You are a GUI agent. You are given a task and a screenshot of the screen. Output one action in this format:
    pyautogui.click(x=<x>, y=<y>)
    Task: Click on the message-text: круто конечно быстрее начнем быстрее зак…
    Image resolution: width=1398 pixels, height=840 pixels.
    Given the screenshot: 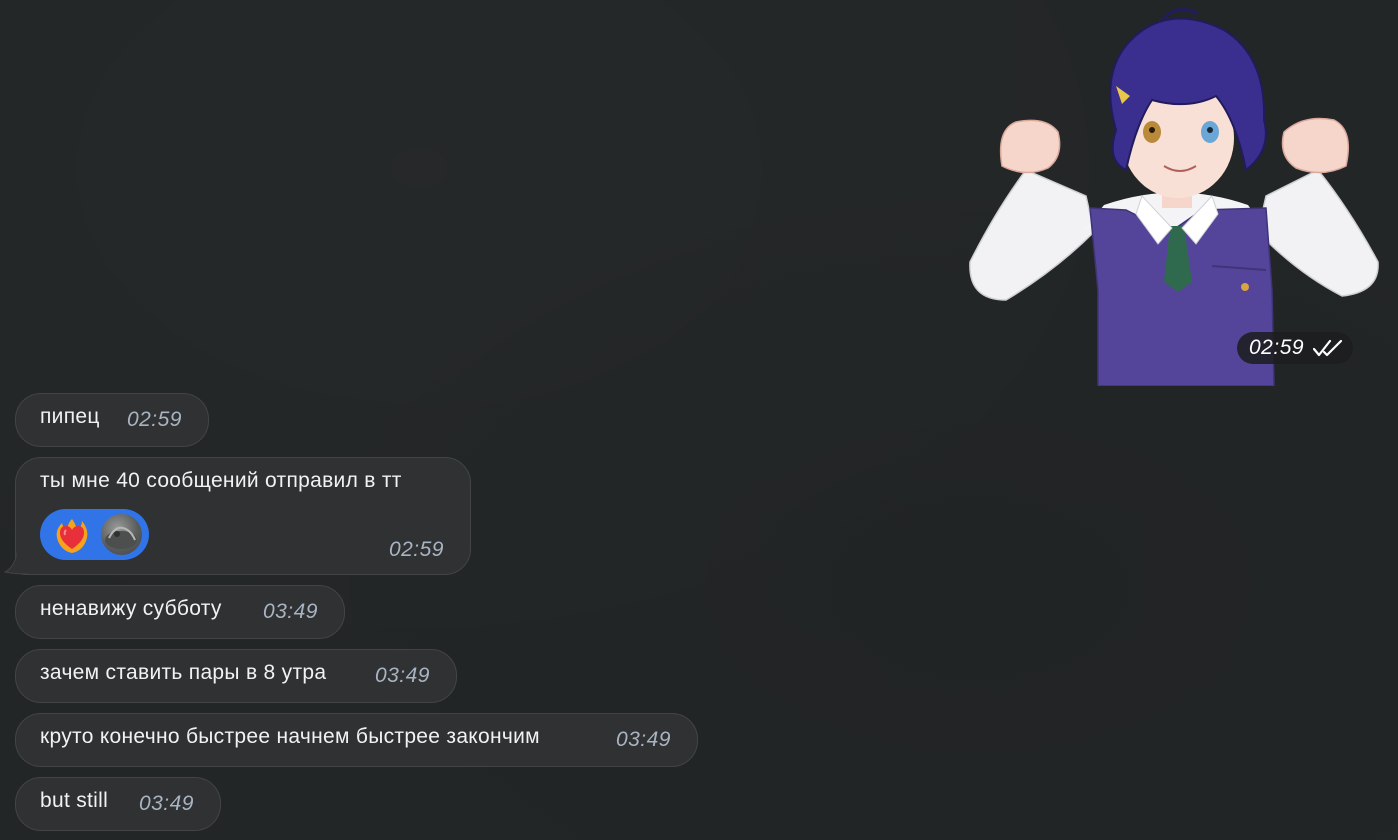 What is the action you would take?
    pyautogui.click(x=290, y=736)
    